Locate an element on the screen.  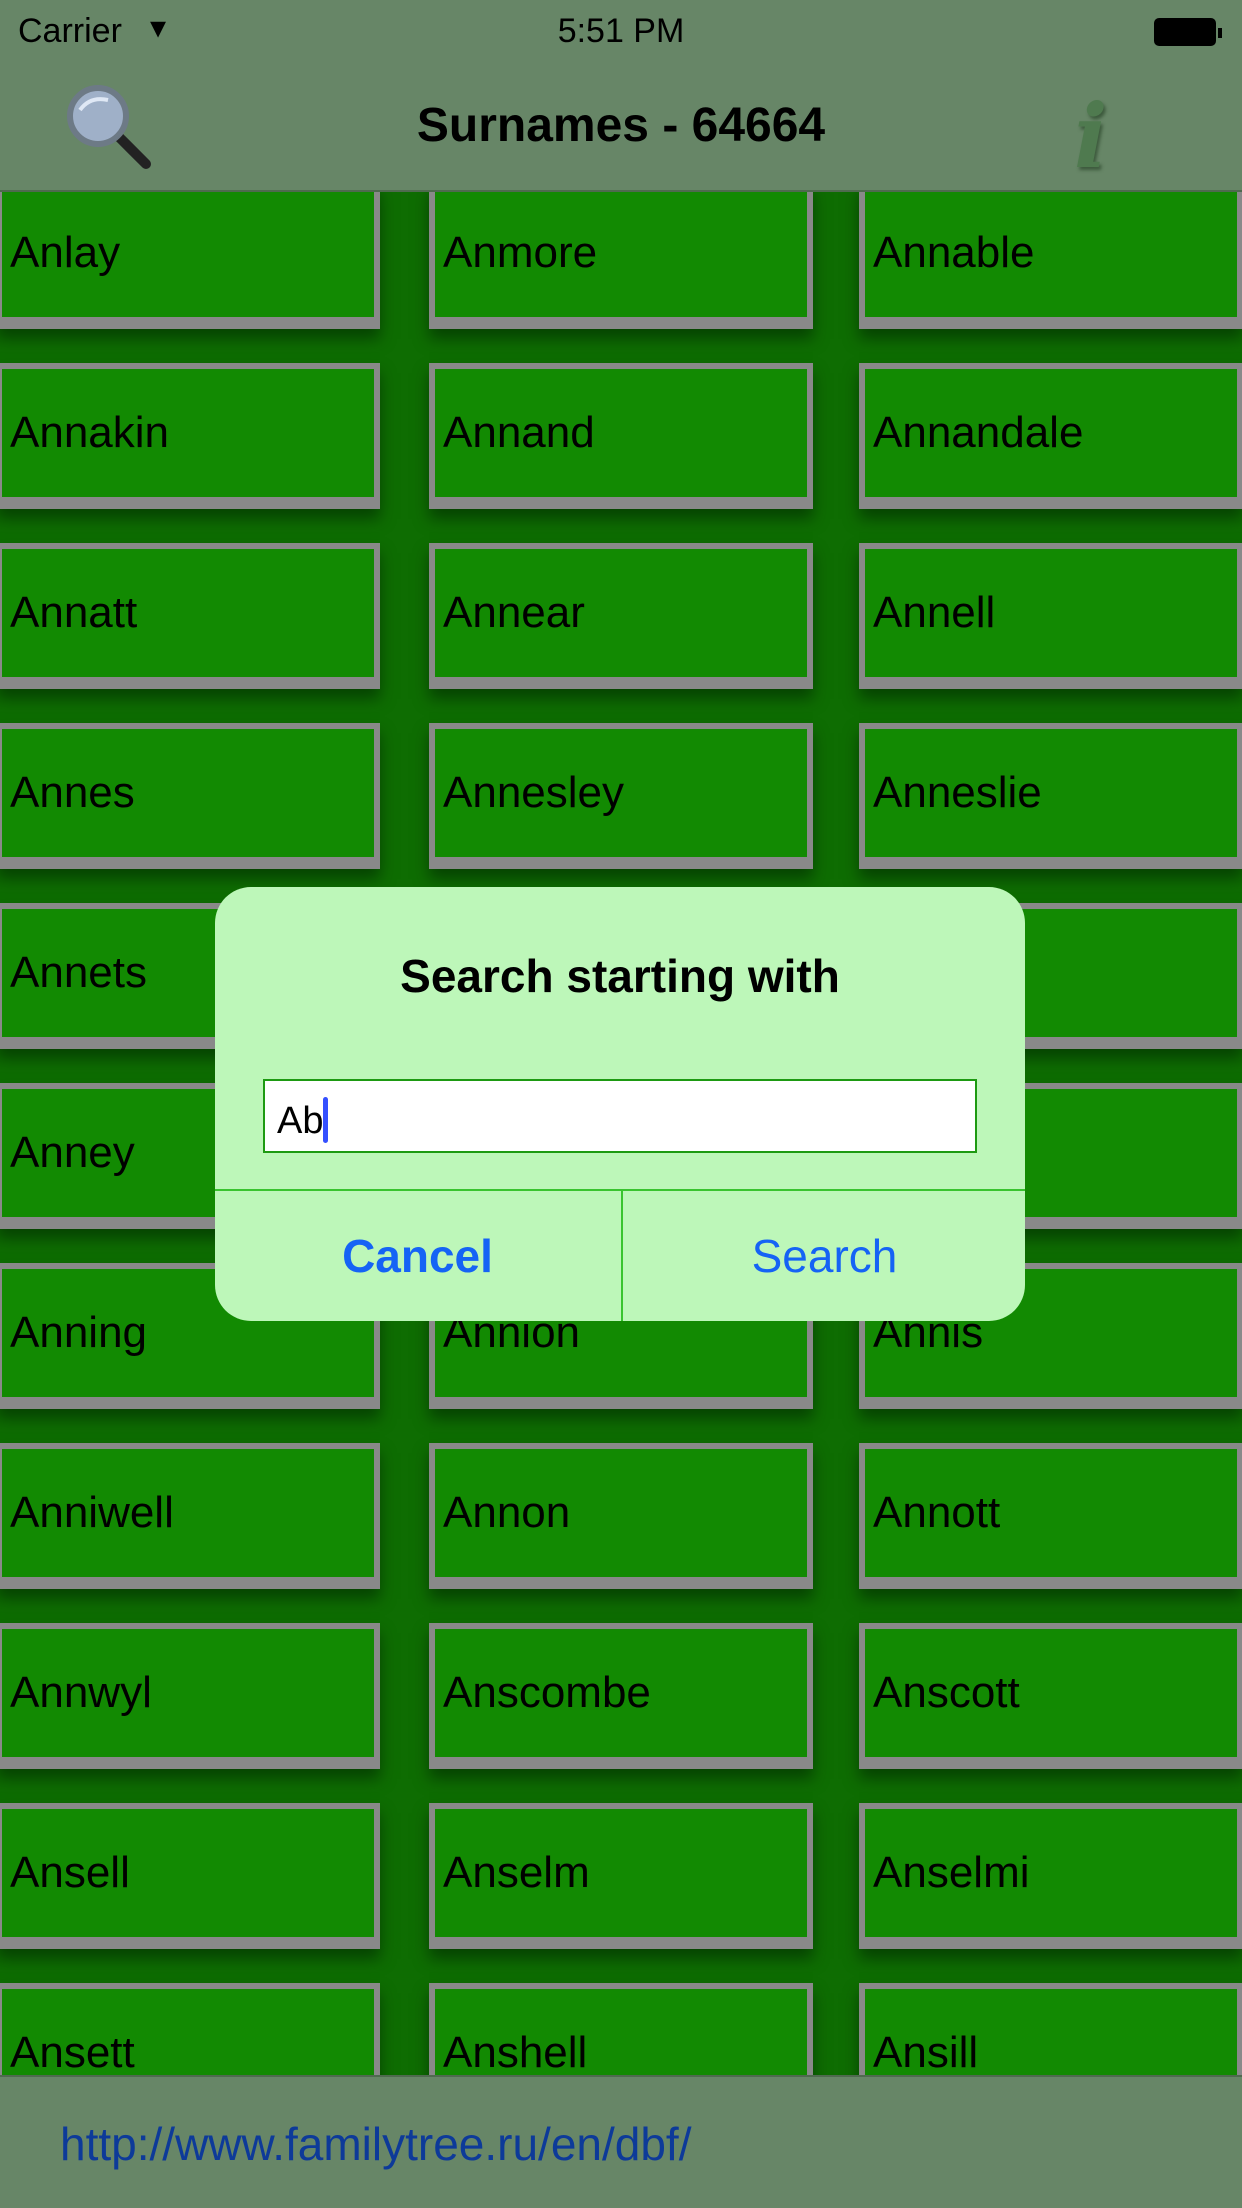
search-dialog: Search starting with Ab Cancel Search is located at coordinates (620, 1104).